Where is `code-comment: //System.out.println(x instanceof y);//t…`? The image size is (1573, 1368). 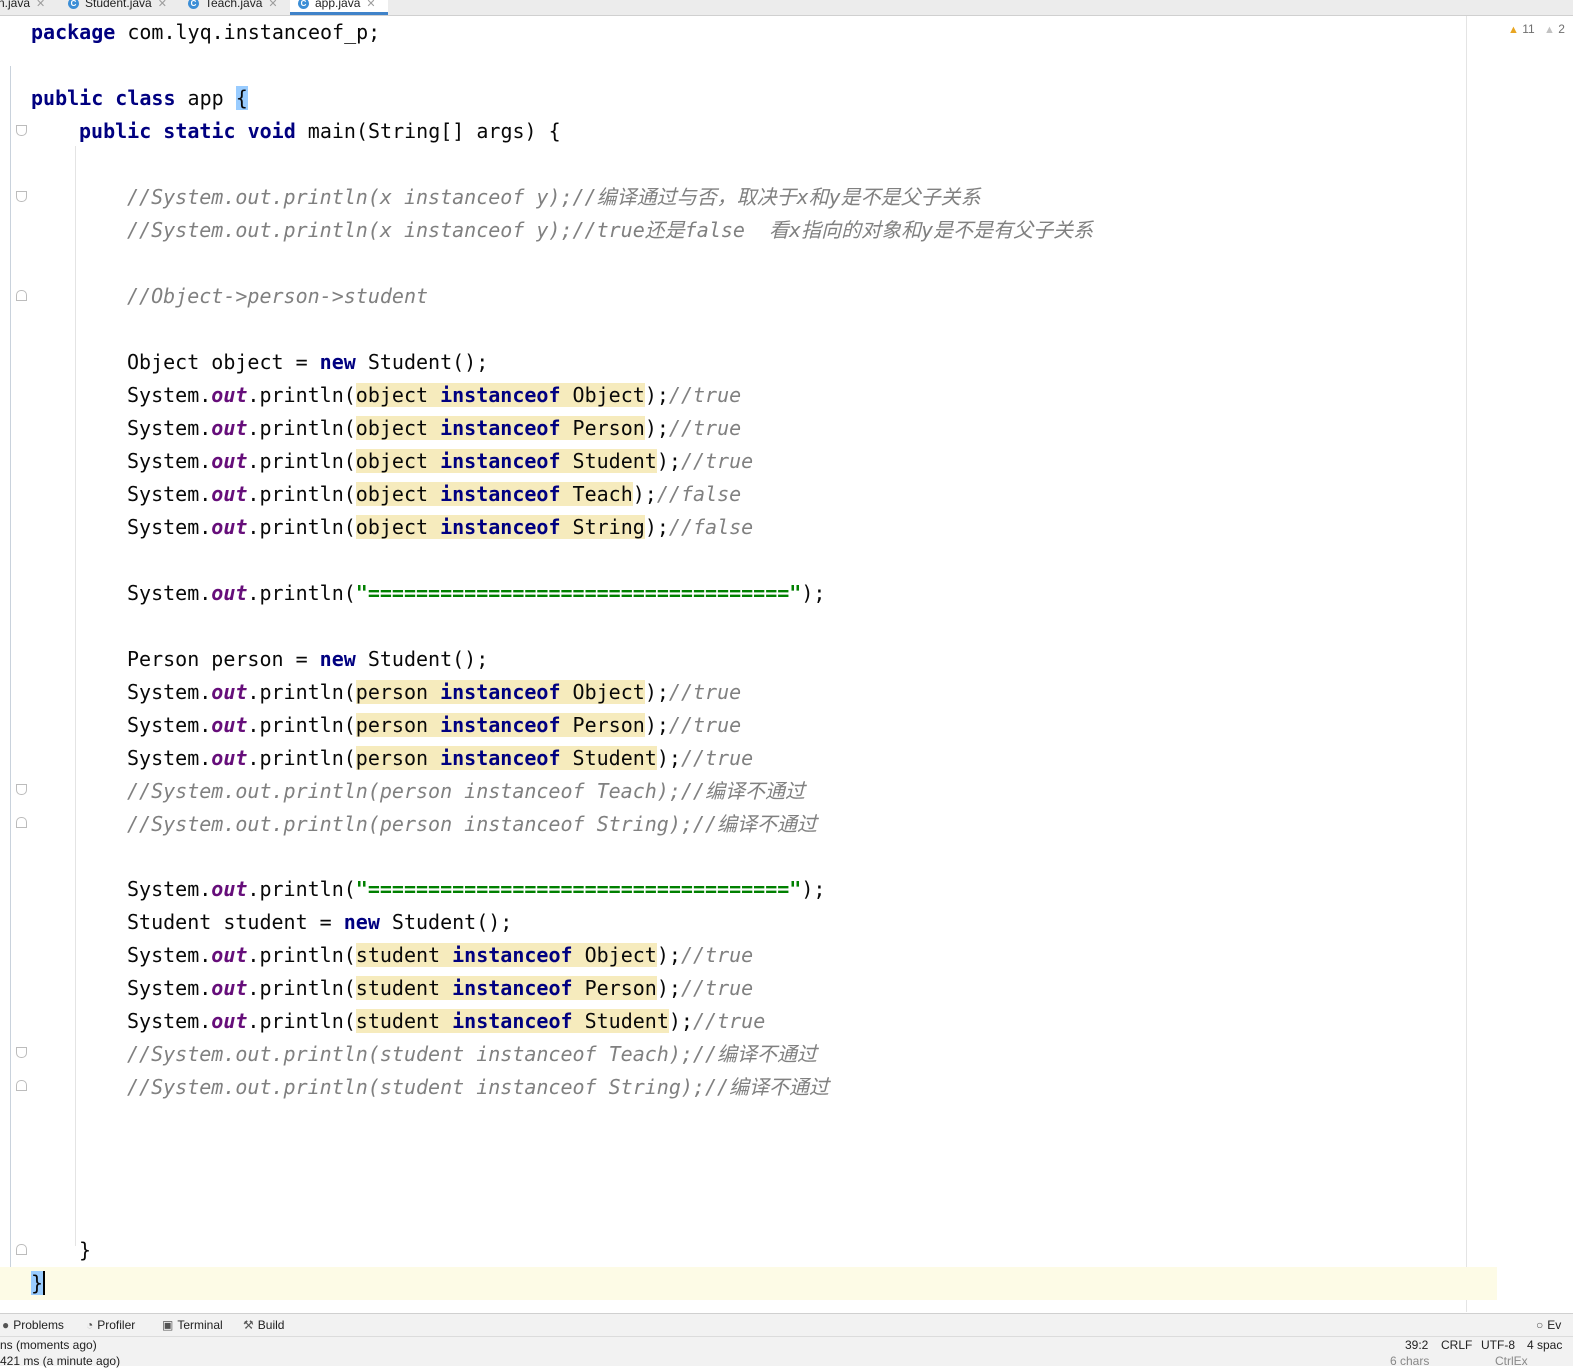
code-comment: //System.out.println(x instanceof y);//t… is located at coordinates (610, 230).